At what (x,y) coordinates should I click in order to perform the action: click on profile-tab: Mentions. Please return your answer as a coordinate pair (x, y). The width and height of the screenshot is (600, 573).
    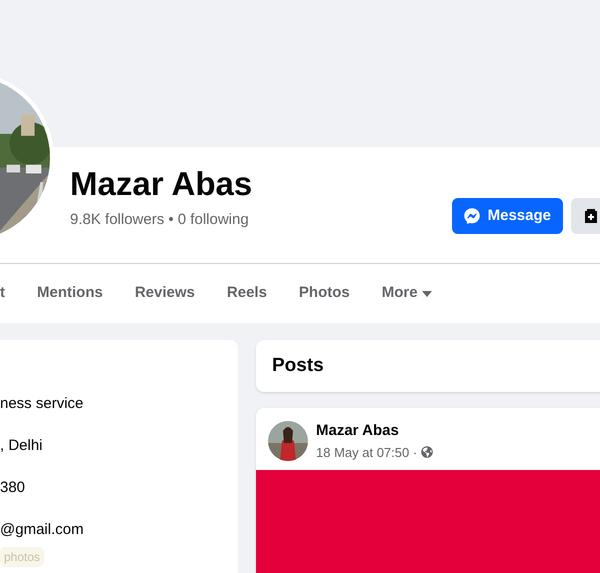
    Looking at the image, I should click on (70, 293).